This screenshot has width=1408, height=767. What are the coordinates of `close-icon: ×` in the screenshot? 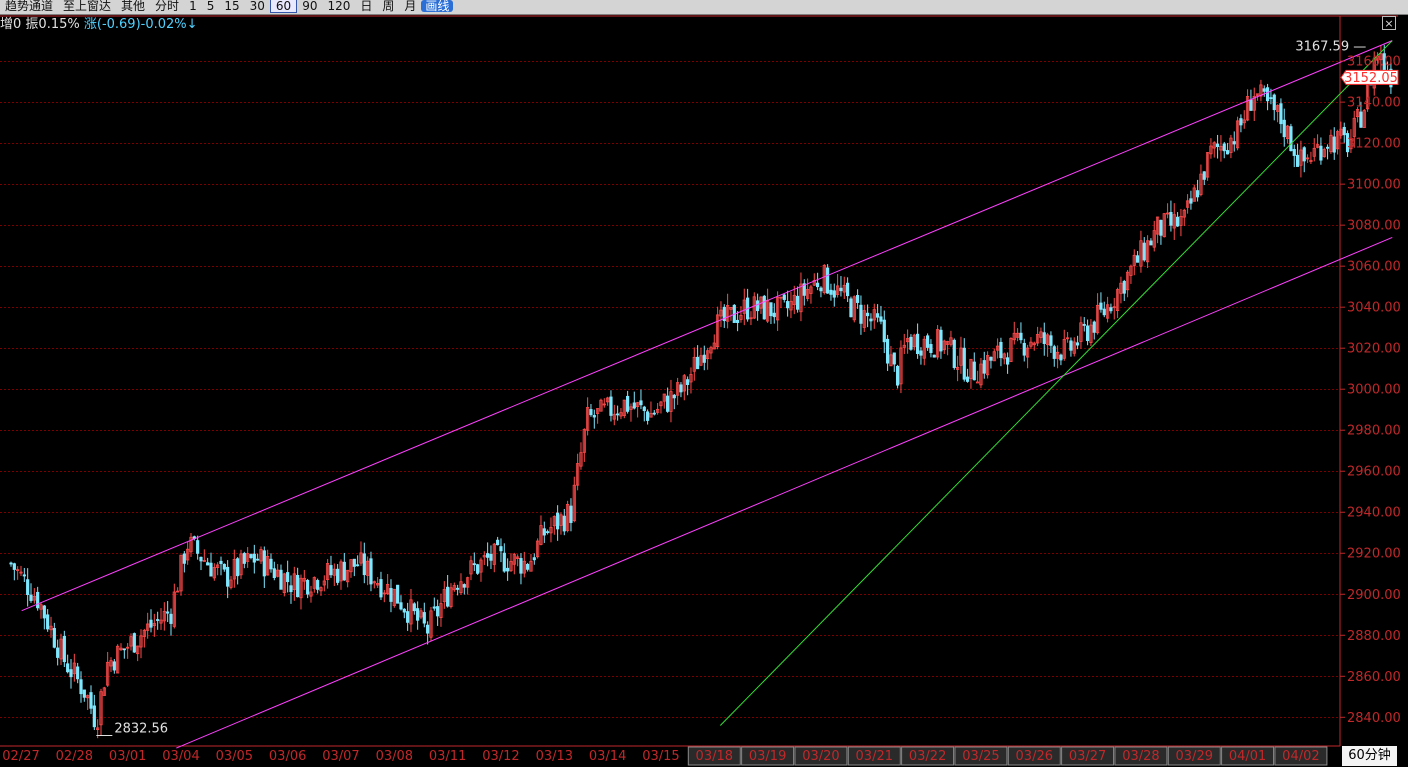 It's located at (1389, 23).